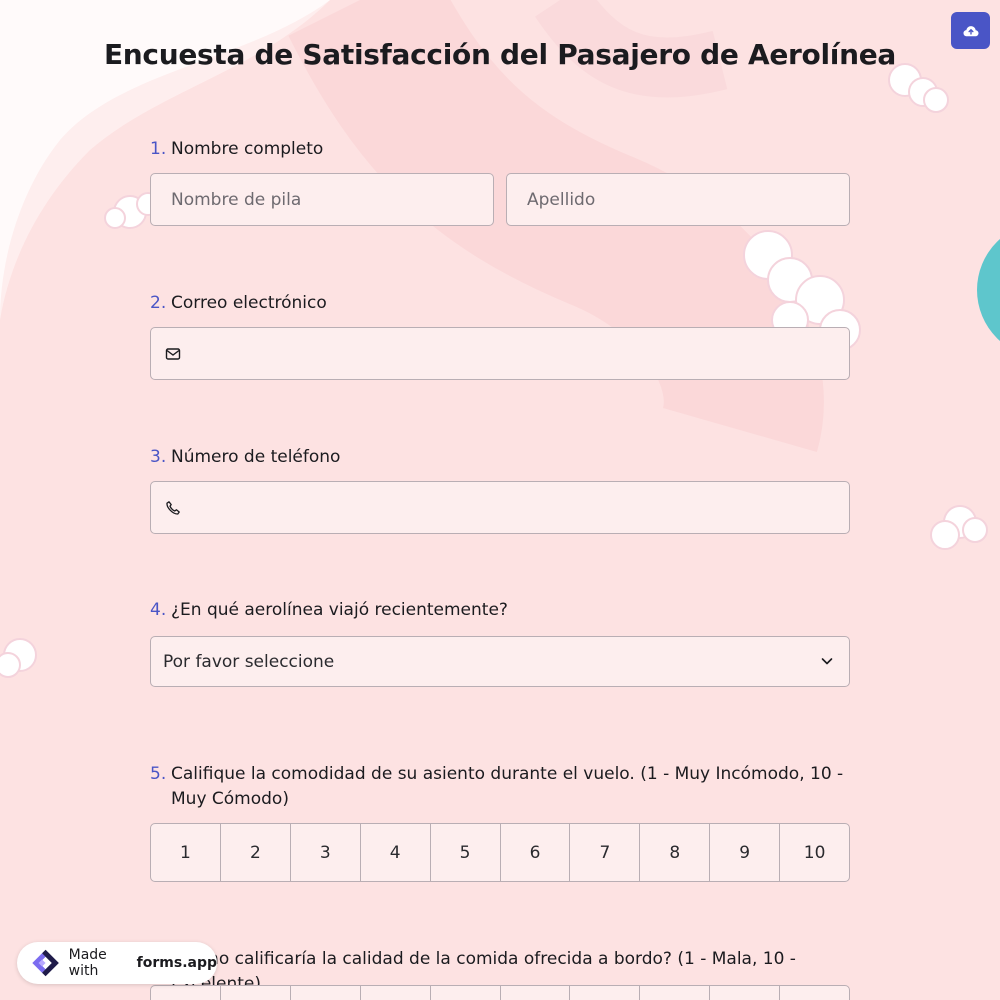  I want to click on mail-icon, so click(173, 353).